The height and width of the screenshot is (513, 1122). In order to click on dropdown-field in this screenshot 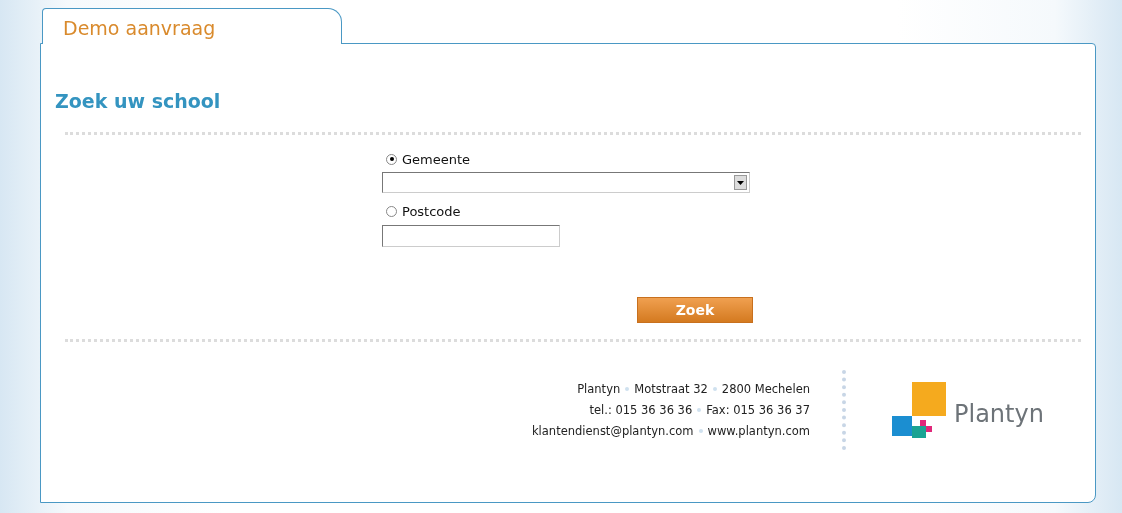, I will do `click(566, 182)`.